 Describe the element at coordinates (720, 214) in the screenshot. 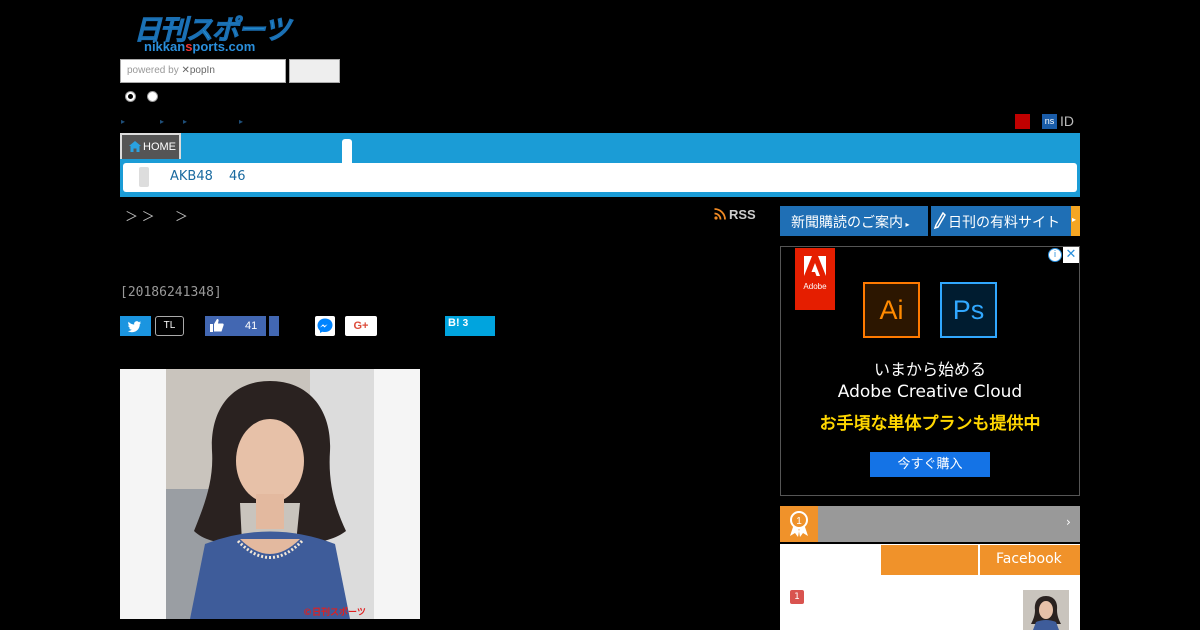

I see `rss-icon` at that location.